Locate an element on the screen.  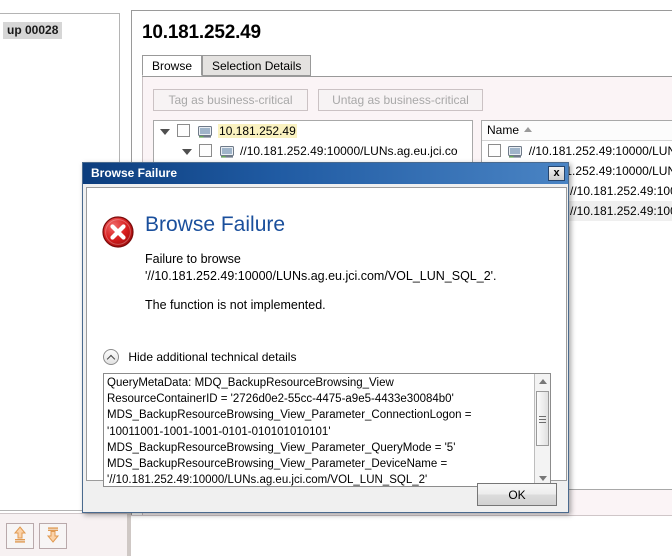
dialog-message-secondary: The function is not implemented. is located at coordinates (235, 305).